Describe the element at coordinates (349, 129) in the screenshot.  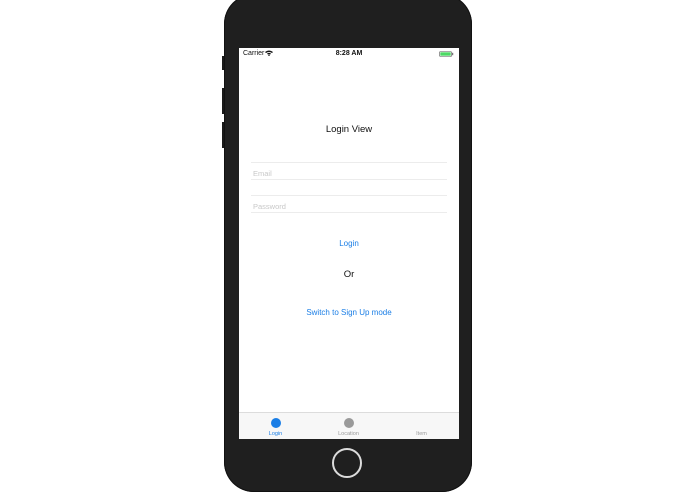
I see `login-view-title: Login View` at that location.